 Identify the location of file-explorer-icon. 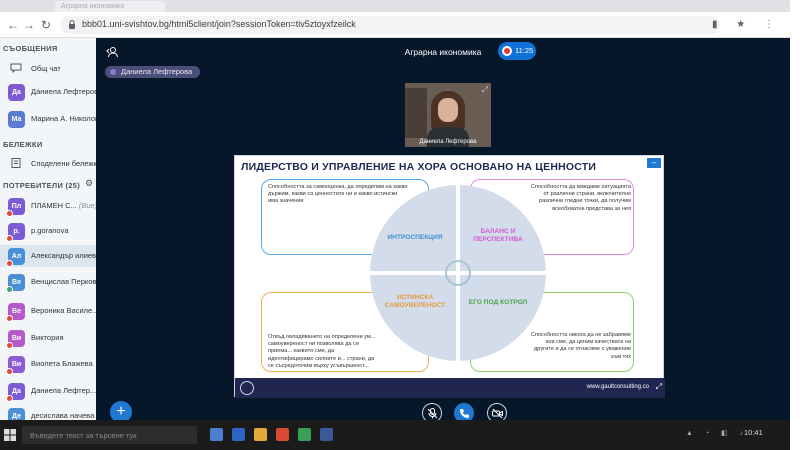
(260, 434).